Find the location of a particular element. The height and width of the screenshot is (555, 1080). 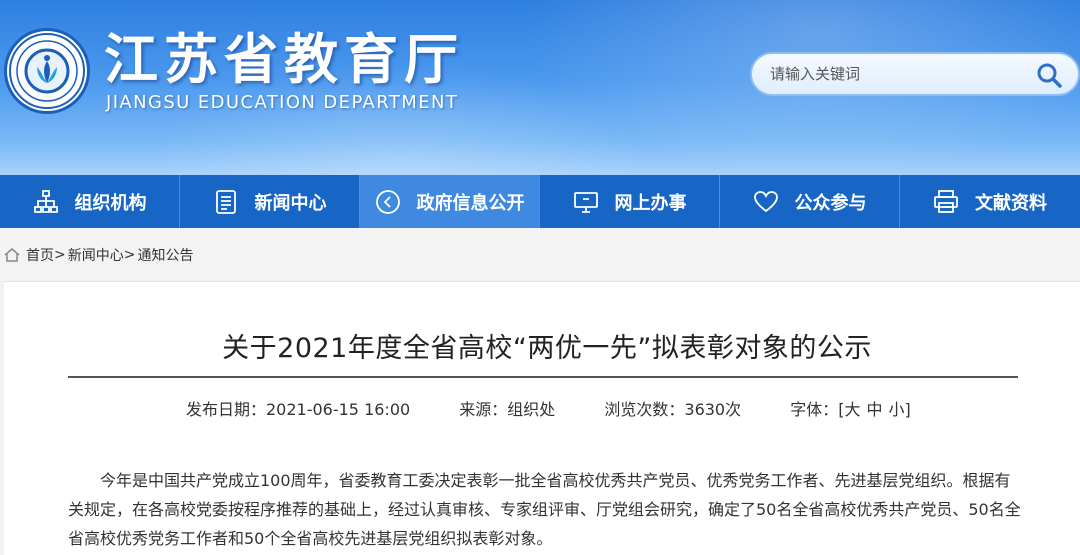

play-circle-icon is located at coordinates (388, 202).